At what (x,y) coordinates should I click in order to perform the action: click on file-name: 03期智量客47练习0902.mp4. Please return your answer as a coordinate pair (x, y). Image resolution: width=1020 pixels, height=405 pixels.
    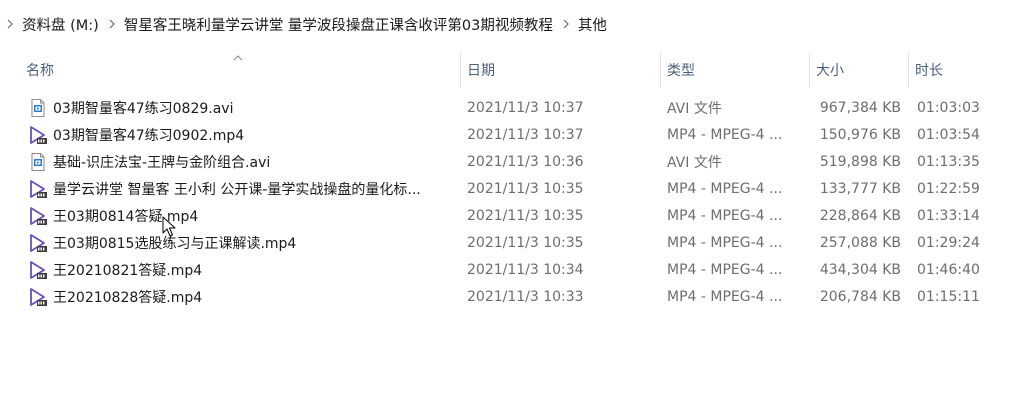
    Looking at the image, I should click on (149, 135).